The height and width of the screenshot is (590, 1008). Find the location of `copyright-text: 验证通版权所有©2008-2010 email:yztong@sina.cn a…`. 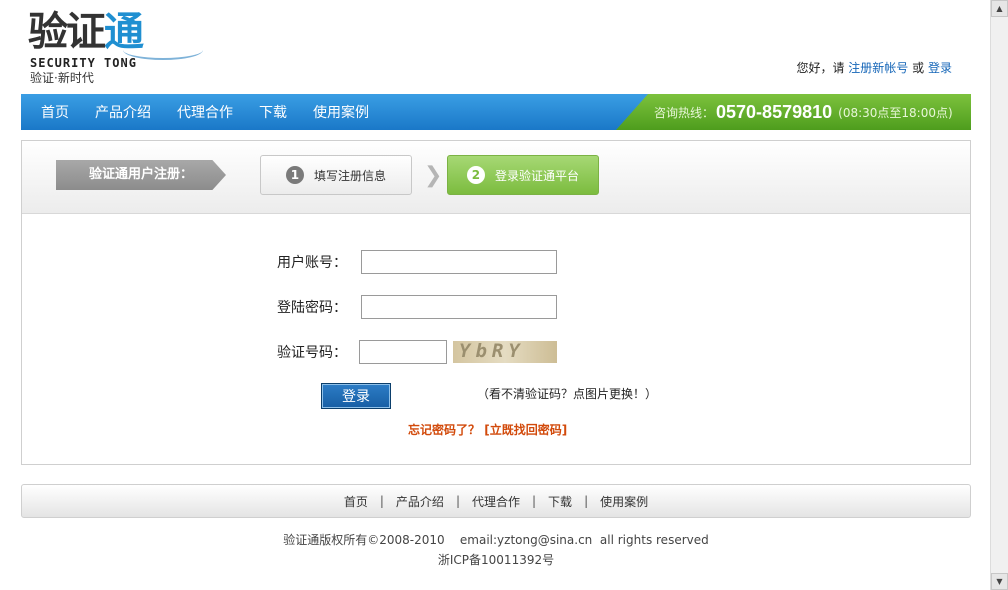

copyright-text: 验证通版权所有©2008-2010 email:yztong@sina.cn a… is located at coordinates (496, 540).